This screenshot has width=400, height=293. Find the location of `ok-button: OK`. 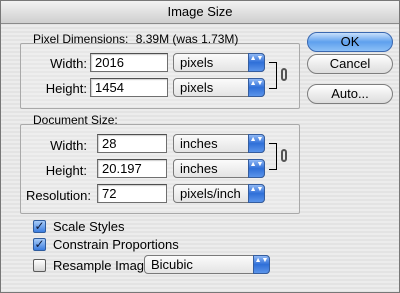

ok-button: OK is located at coordinates (350, 42).